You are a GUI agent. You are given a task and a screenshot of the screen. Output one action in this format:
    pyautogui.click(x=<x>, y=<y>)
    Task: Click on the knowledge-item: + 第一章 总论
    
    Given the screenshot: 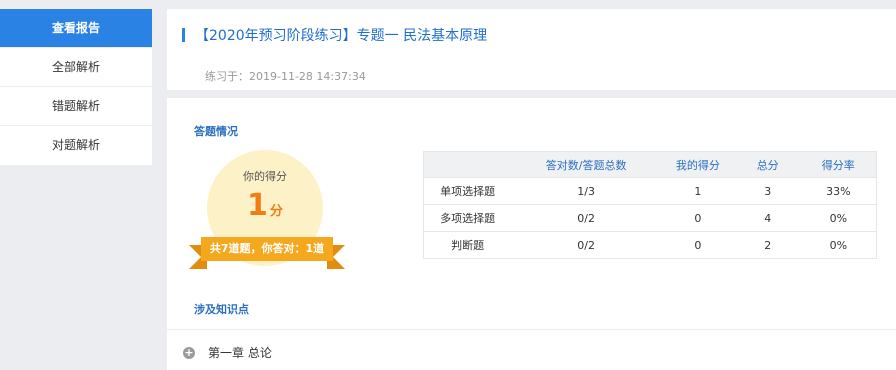 What is the action you would take?
    pyautogui.click(x=227, y=352)
    